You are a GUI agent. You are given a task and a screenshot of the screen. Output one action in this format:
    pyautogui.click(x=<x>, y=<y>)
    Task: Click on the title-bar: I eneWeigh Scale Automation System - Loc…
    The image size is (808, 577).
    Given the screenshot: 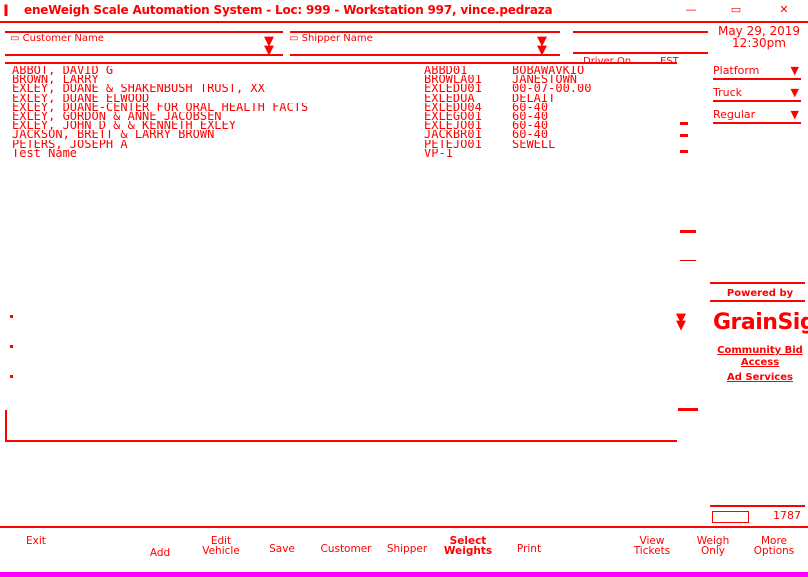 What is the action you would take?
    pyautogui.click(x=404, y=11)
    